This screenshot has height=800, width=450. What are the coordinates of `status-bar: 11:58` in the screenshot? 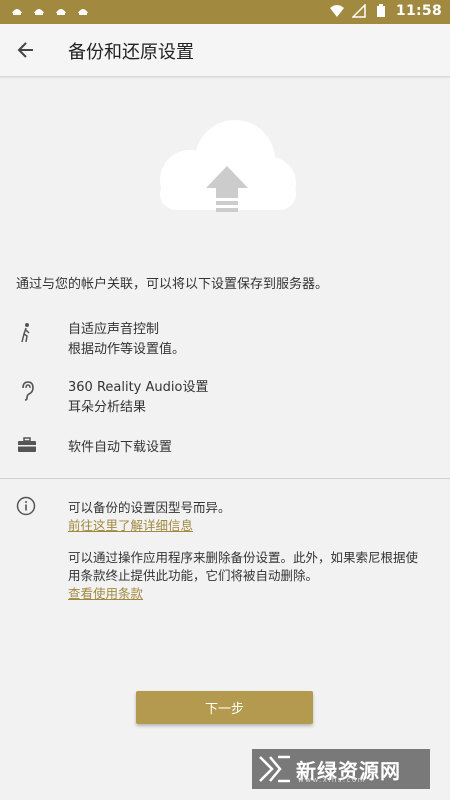 It's located at (225, 12).